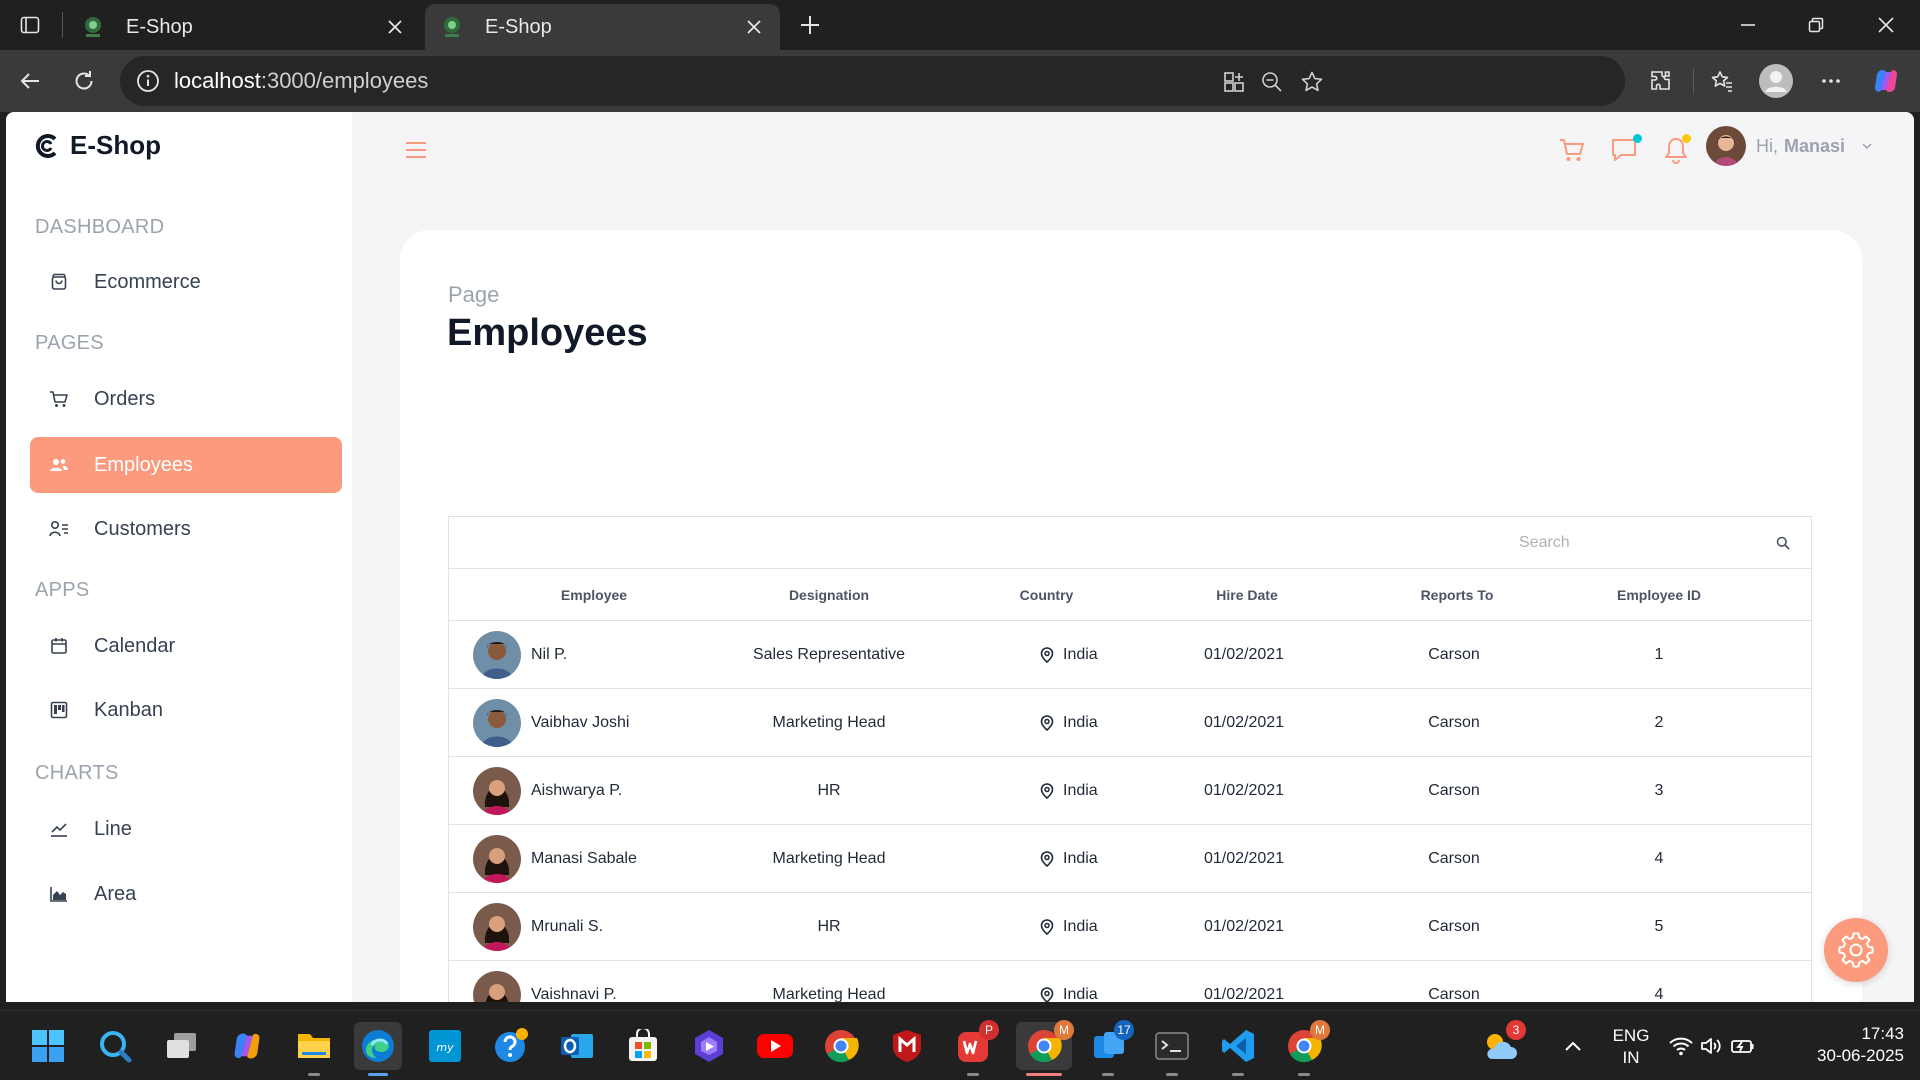 This screenshot has width=1920, height=1080. Describe the element at coordinates (841, 1046) in the screenshot. I see `taskbar-chrome` at that location.